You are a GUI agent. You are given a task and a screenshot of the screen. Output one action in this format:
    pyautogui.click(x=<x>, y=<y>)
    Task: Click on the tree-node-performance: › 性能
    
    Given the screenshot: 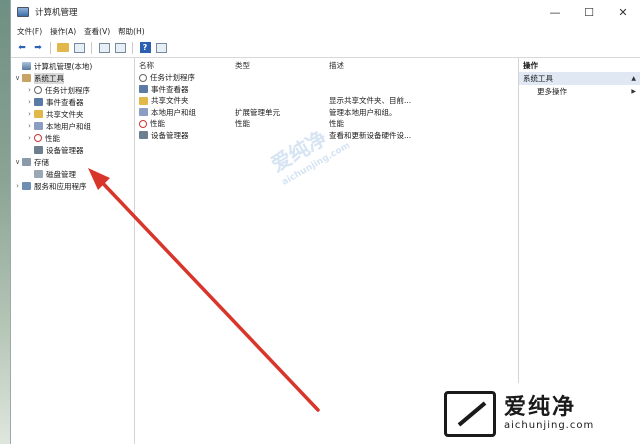 What is the action you would take?
    pyautogui.click(x=72, y=138)
    